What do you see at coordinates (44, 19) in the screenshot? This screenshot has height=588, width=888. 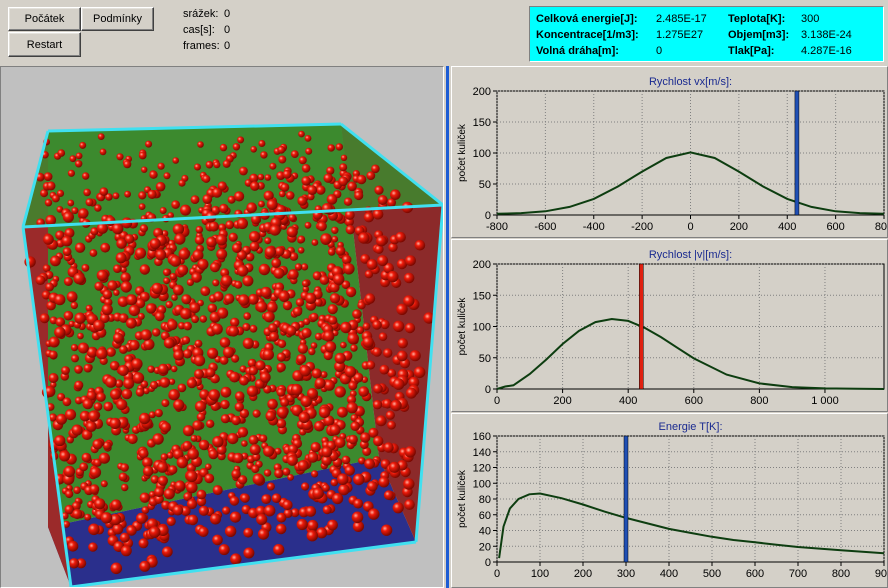 I see `start-button: Počátek` at bounding box center [44, 19].